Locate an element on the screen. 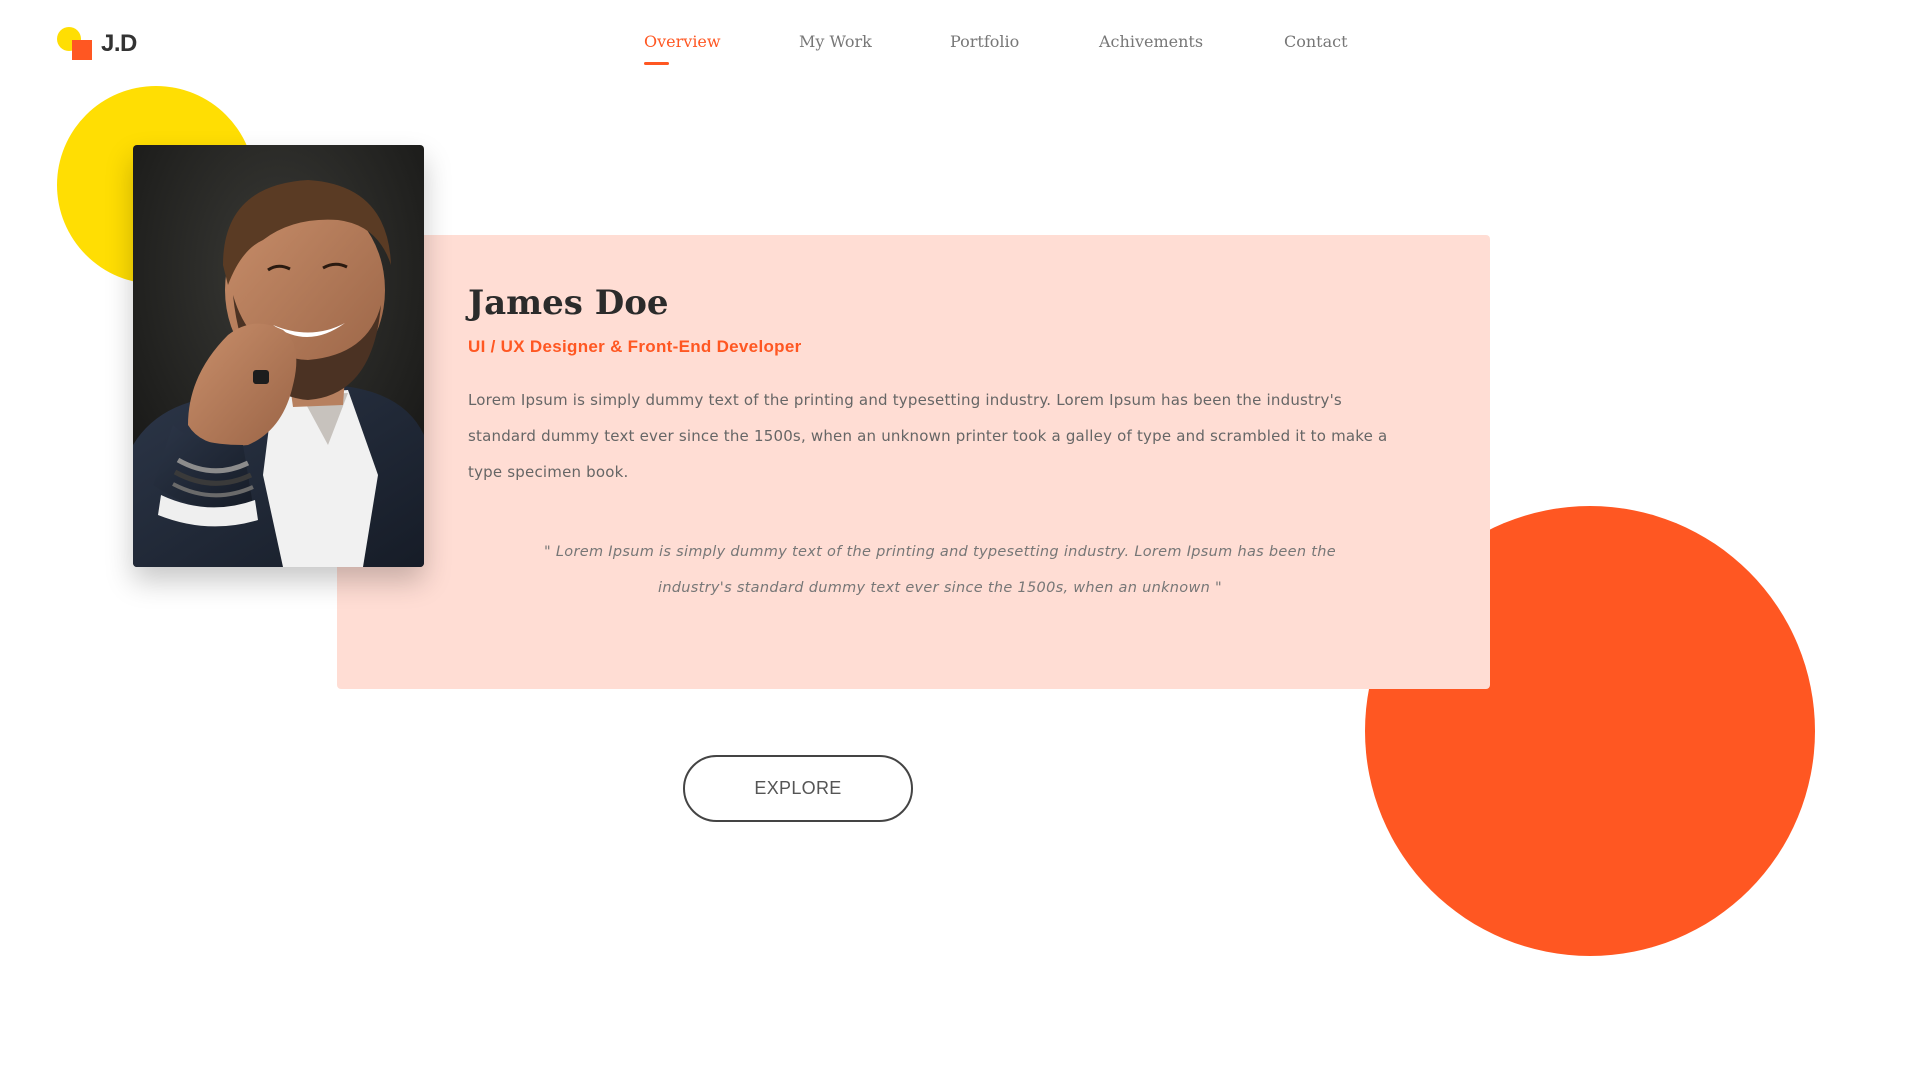 This screenshot has width=1920, height=1080. profile-photo is located at coordinates (278, 356).